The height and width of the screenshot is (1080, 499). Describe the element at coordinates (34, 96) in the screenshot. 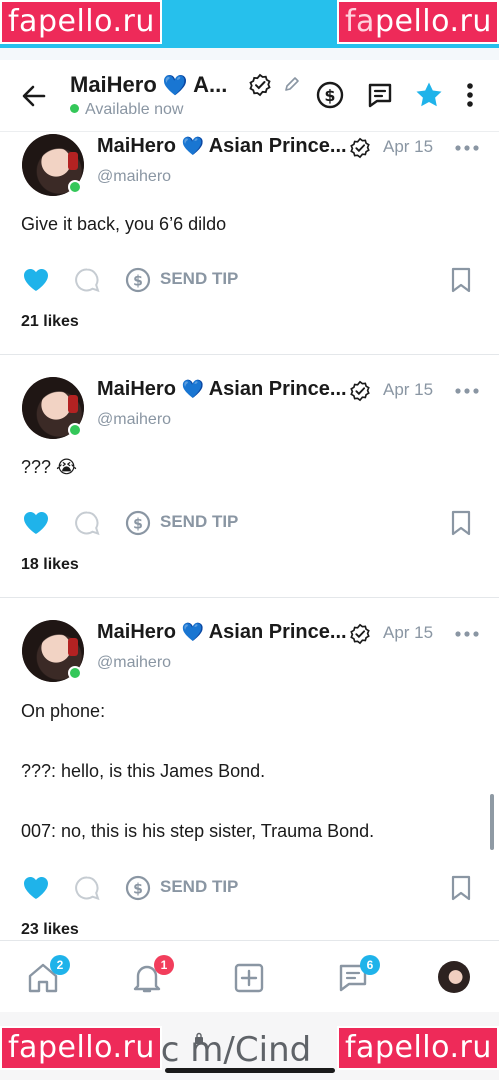

I see `back-arrow-icon` at that location.